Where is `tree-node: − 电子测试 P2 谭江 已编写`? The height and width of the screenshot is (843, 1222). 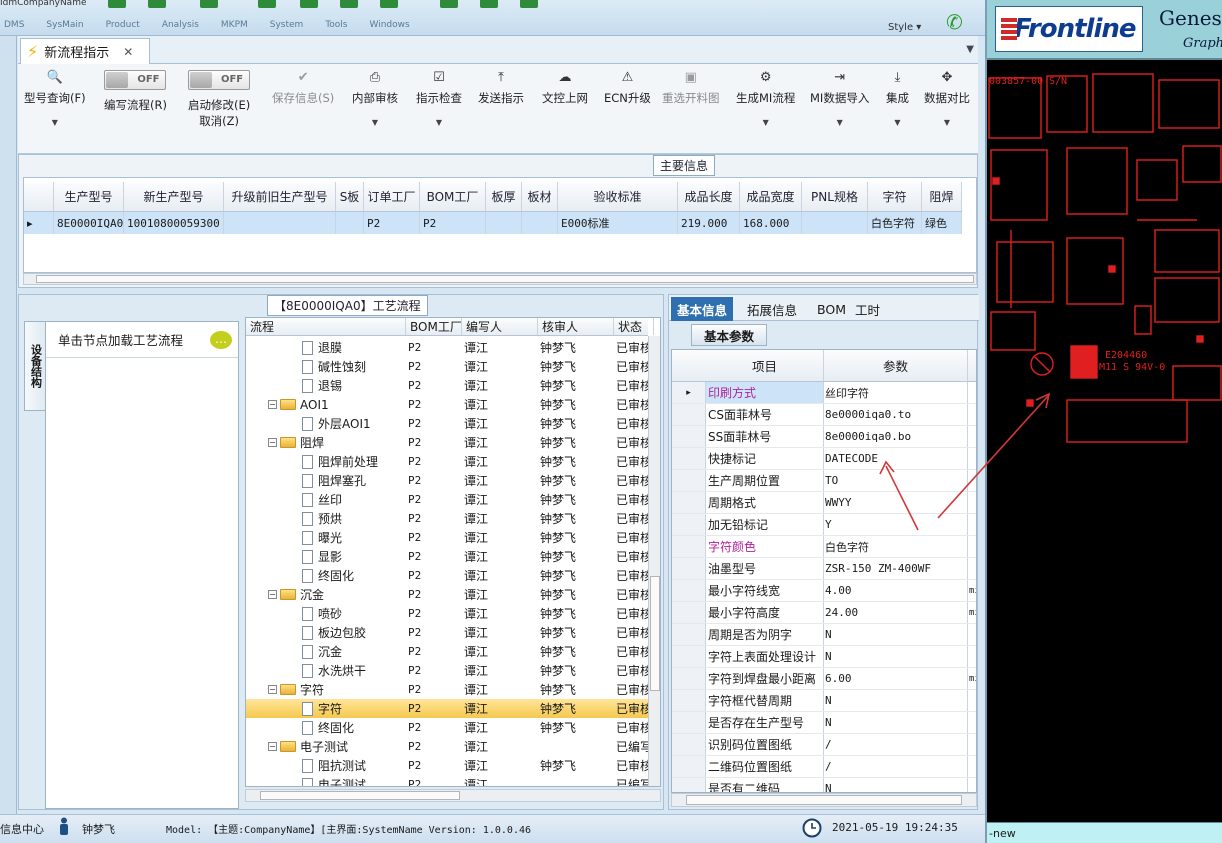 tree-node: − 电子测试 P2 谭江 已编写 is located at coordinates (449, 746).